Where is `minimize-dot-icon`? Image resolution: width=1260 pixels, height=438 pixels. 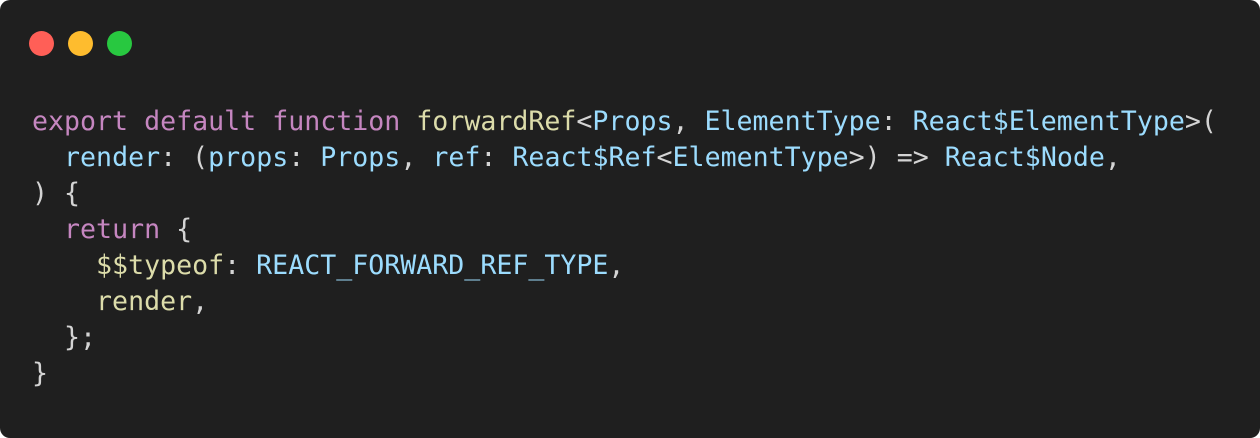
minimize-dot-icon is located at coordinates (80, 43).